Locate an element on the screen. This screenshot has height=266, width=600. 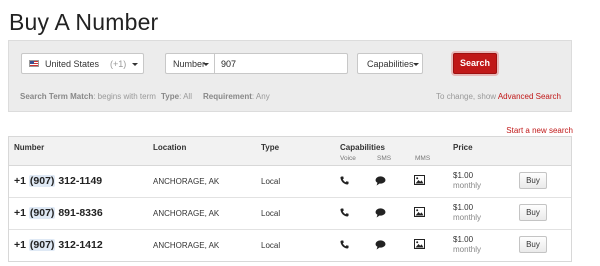
capabilities-dropdown: Capabilities is located at coordinates (390, 63).